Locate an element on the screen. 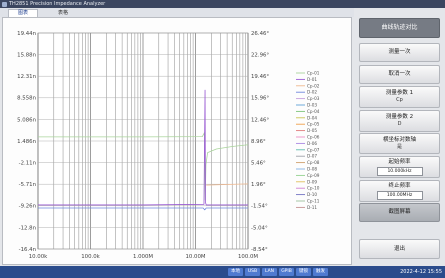  start-frequency-label: 起始频率 is located at coordinates (399, 161).